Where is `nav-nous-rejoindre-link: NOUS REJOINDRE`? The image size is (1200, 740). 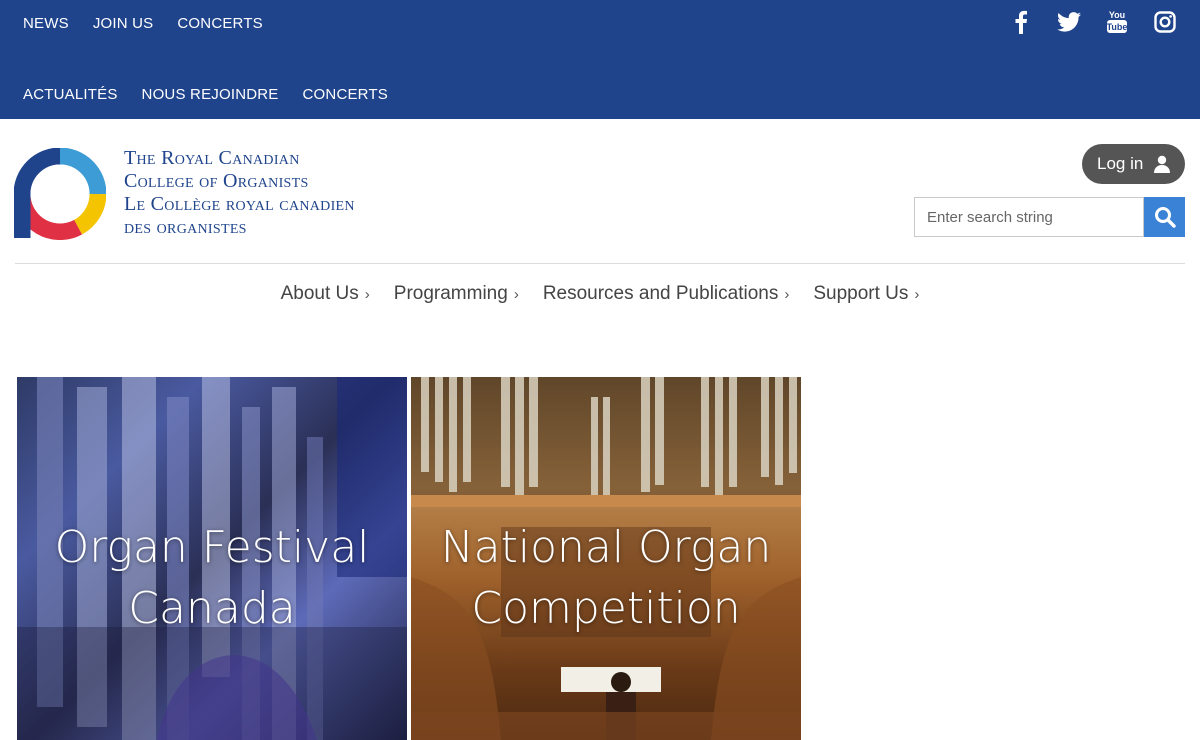 nav-nous-rejoindre-link: NOUS REJOINDRE is located at coordinates (210, 94).